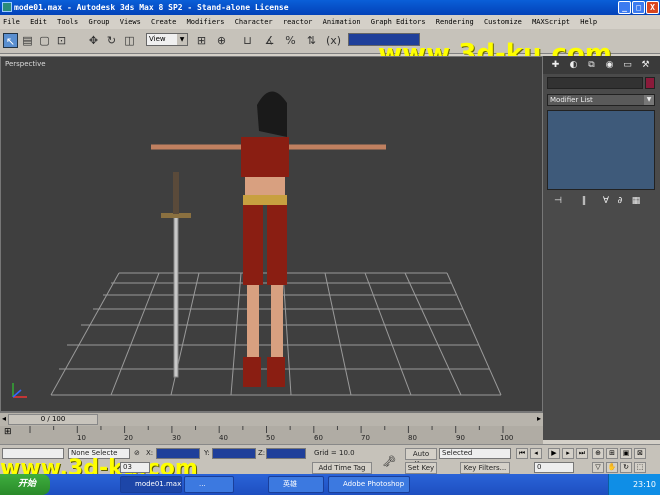  What do you see at coordinates (522, 453) in the screenshot?
I see `go-to-start-icon: ⏮` at bounding box center [522, 453].